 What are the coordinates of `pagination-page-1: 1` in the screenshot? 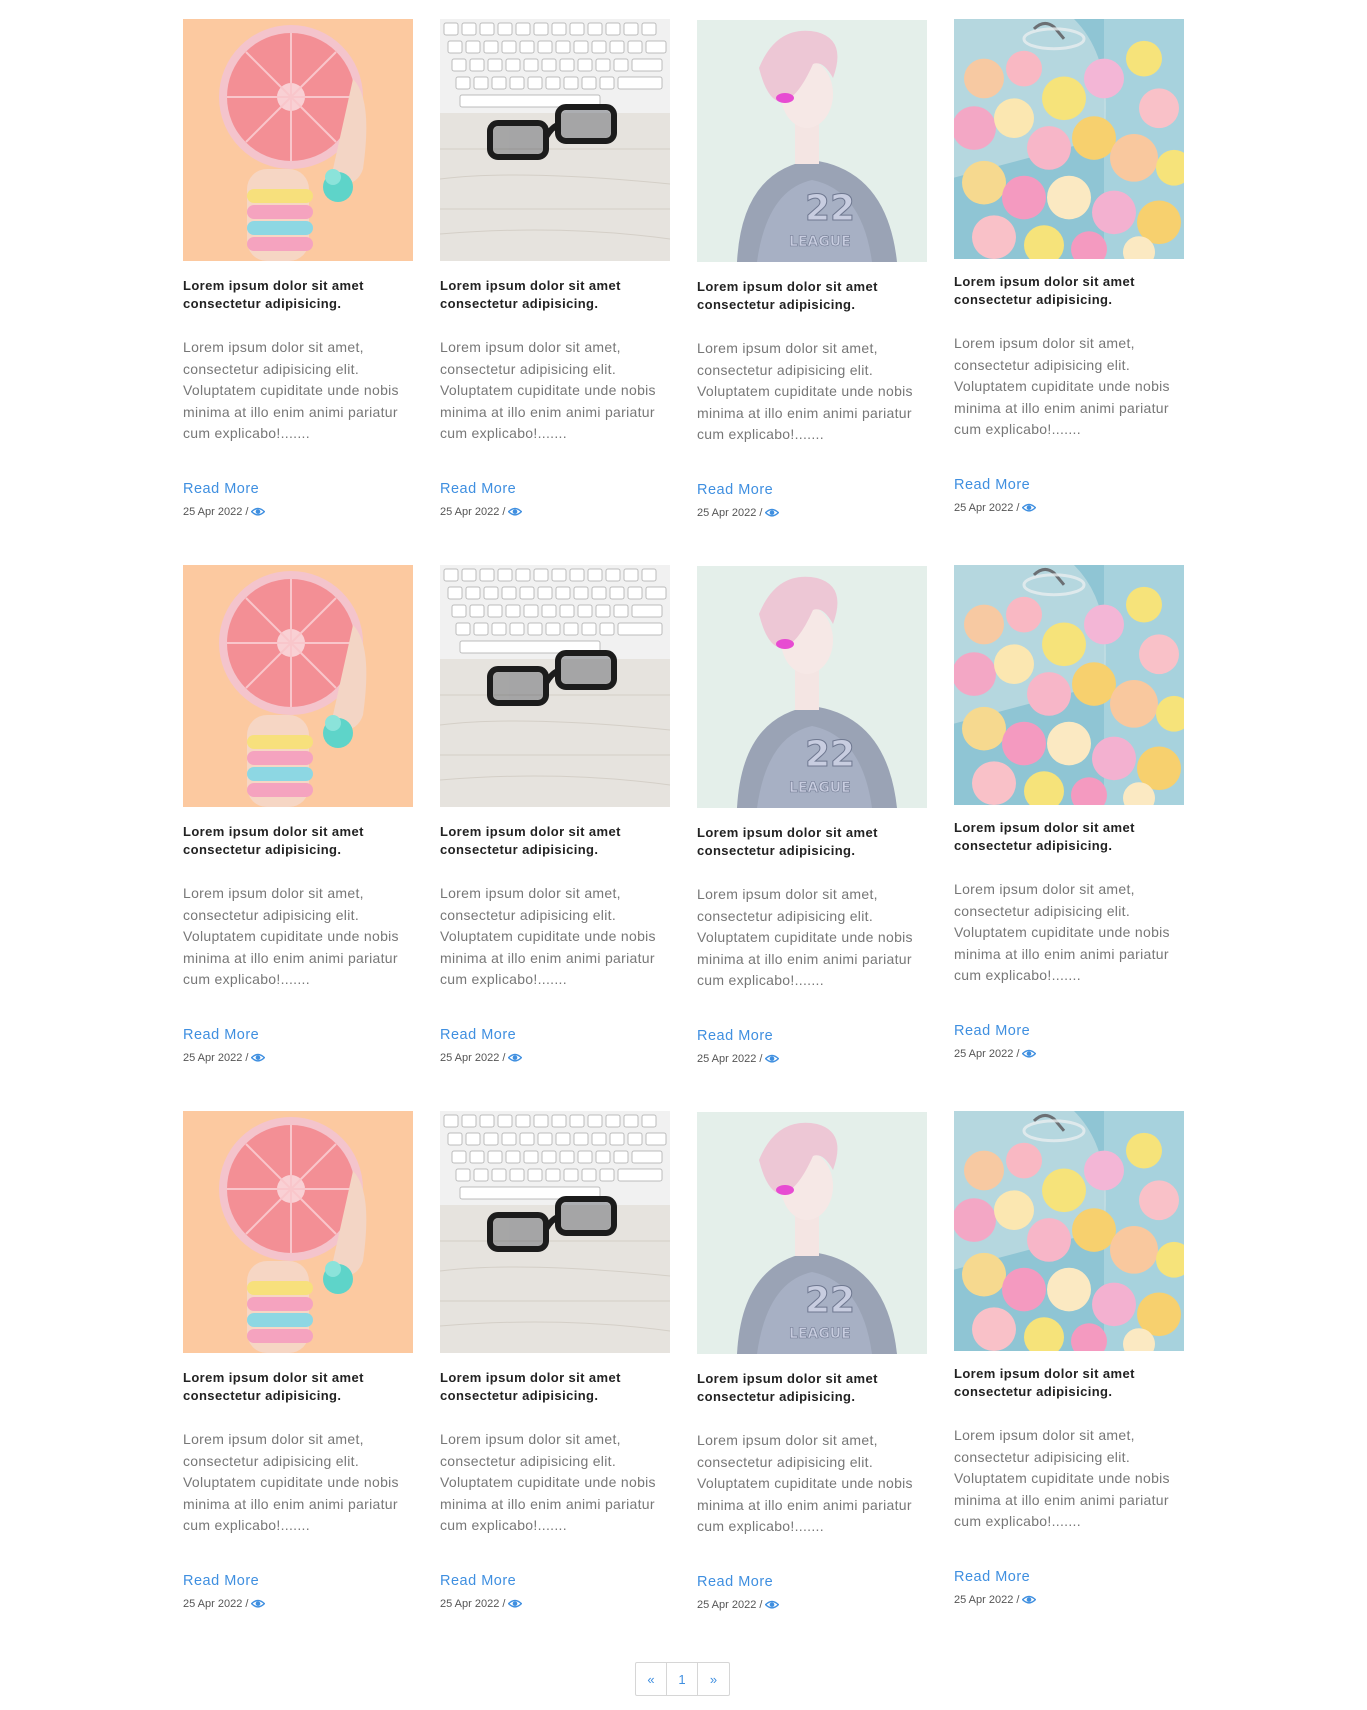 It's located at (682, 1679).